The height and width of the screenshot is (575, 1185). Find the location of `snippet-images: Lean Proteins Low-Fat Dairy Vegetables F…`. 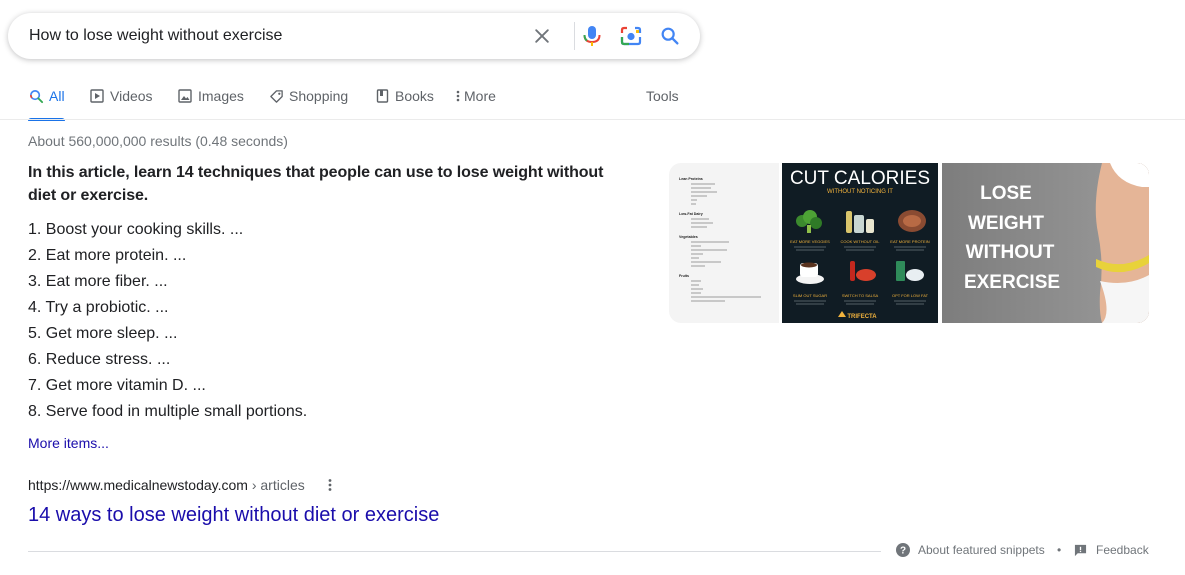

snippet-images: Lean Proteins Low-Fat Dairy Vegetables F… is located at coordinates (909, 243).